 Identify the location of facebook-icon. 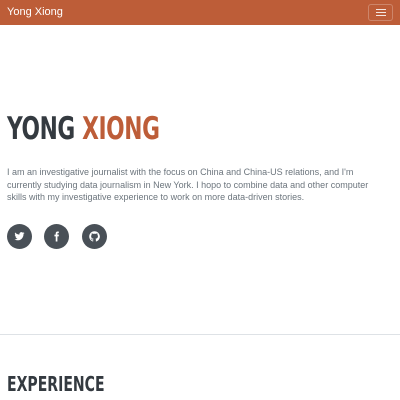
(56, 236).